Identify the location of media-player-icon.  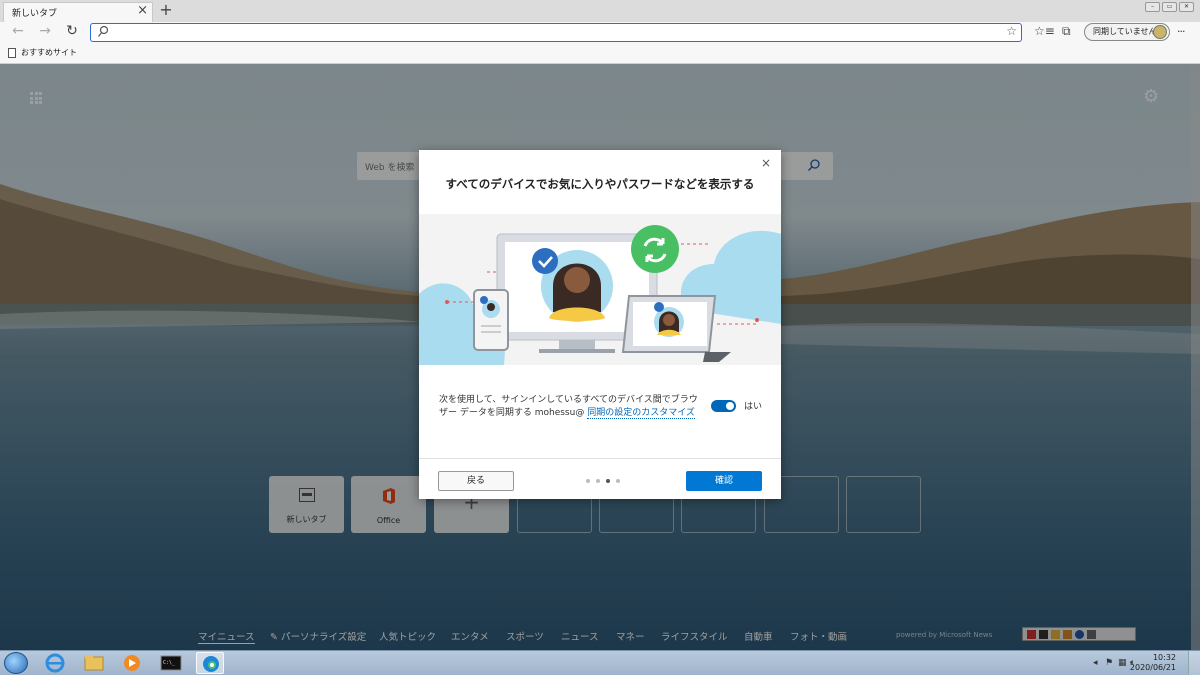
(132, 663).